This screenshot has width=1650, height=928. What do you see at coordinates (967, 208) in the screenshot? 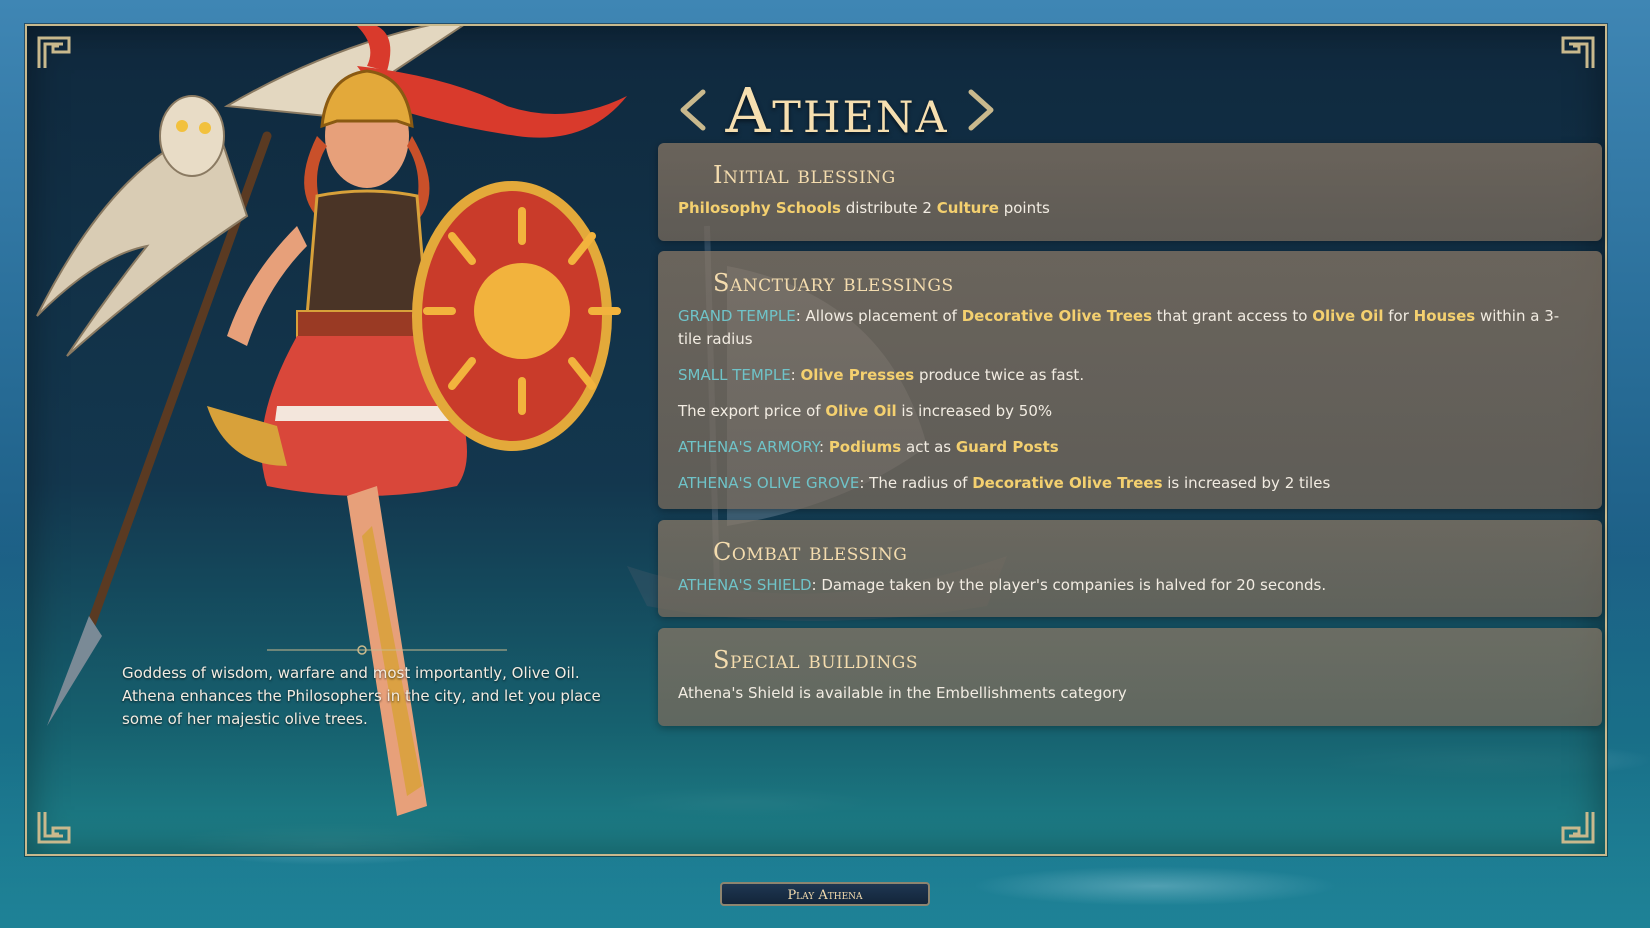
I see `resource-name: Culture` at bounding box center [967, 208].